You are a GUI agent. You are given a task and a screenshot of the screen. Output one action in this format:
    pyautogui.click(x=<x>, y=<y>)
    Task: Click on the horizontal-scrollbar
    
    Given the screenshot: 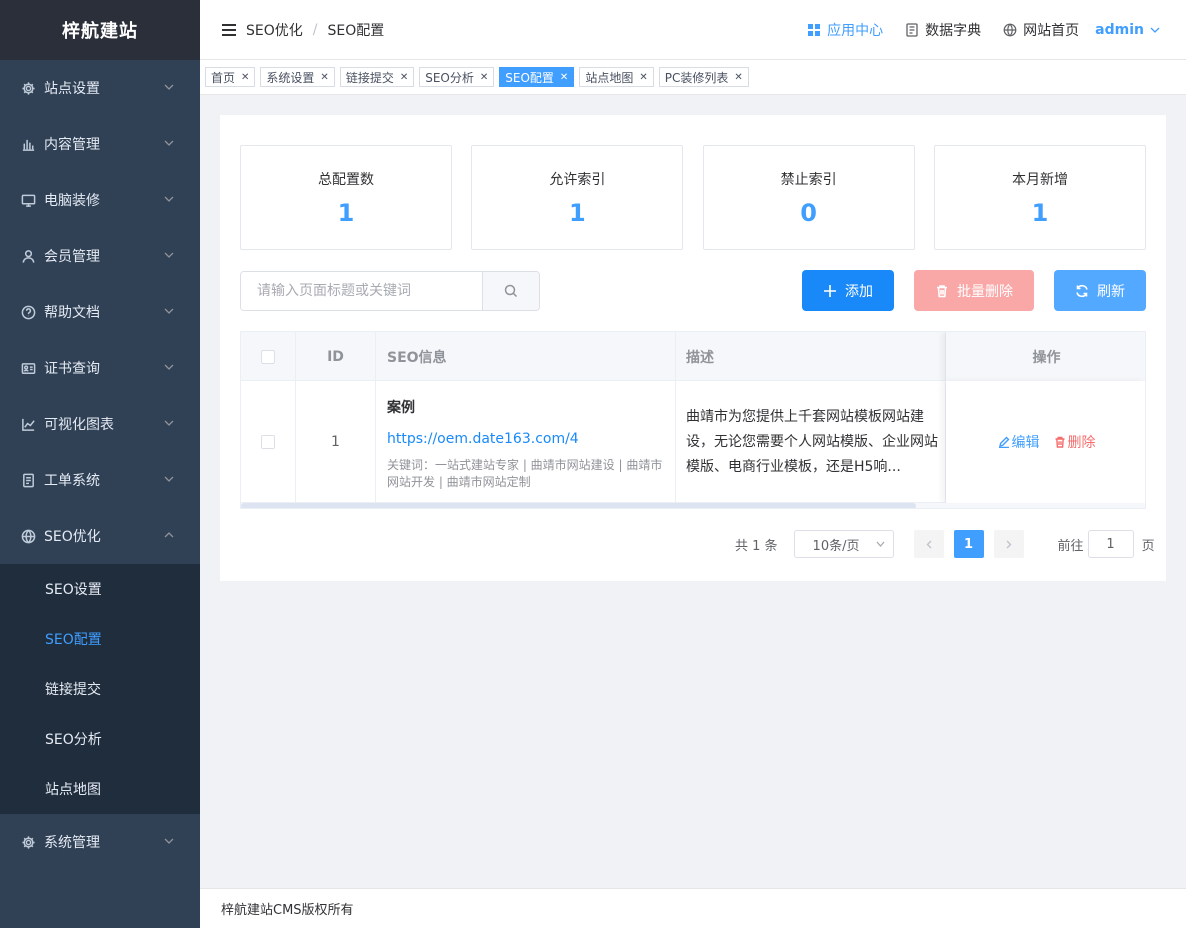 What is the action you would take?
    pyautogui.click(x=693, y=505)
    